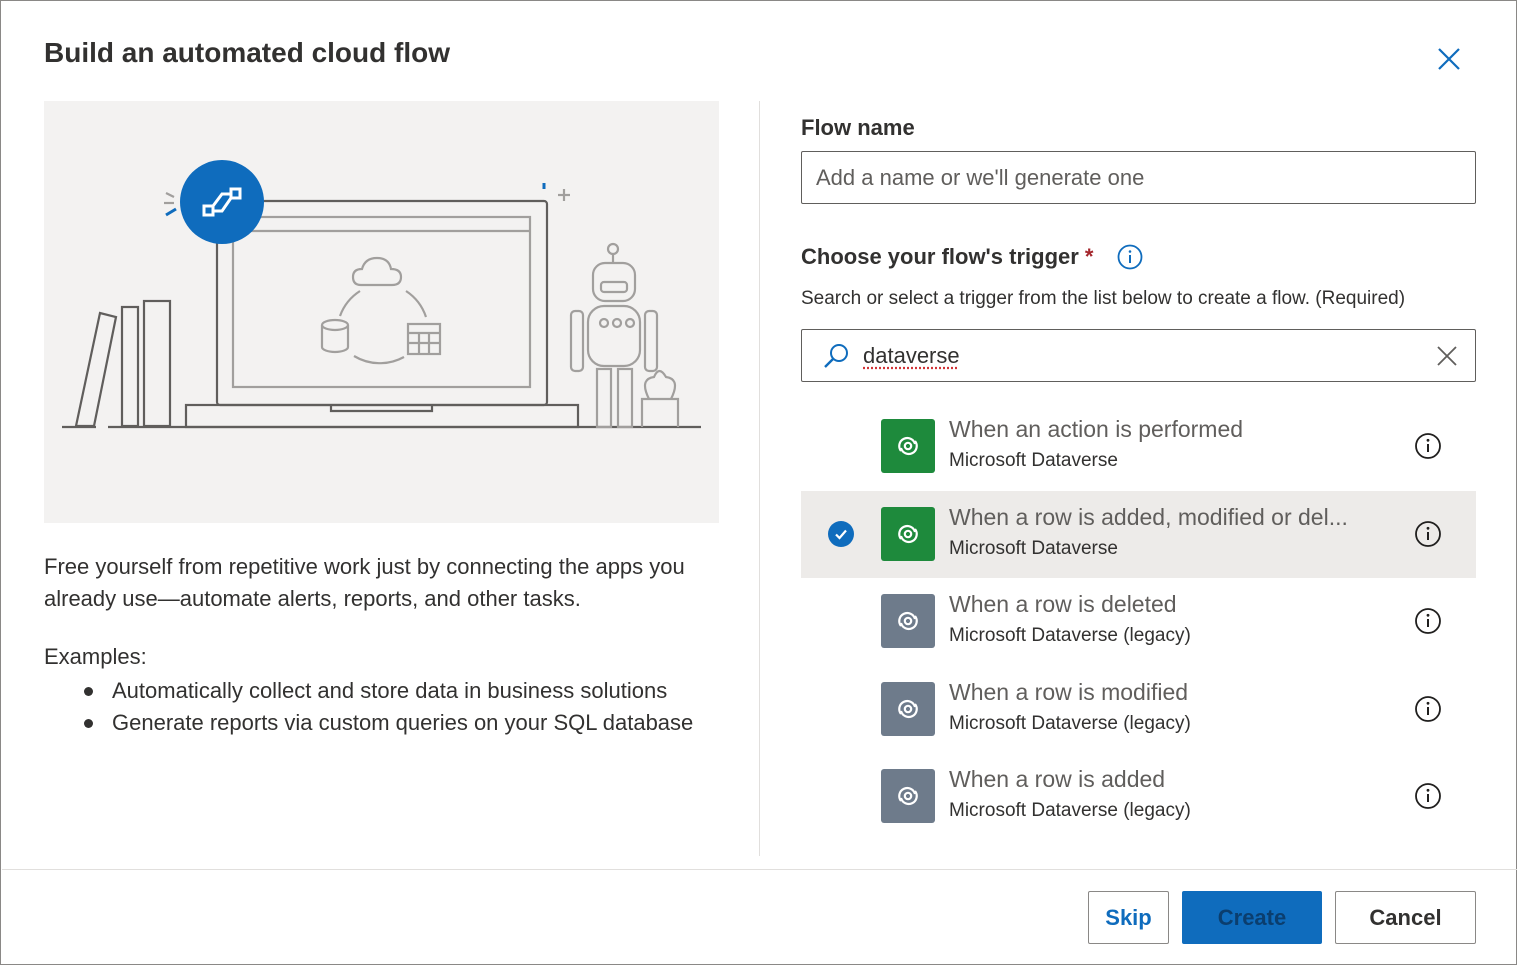  What do you see at coordinates (247, 52) in the screenshot?
I see `dialog-title: Build an automated cloud flow` at bounding box center [247, 52].